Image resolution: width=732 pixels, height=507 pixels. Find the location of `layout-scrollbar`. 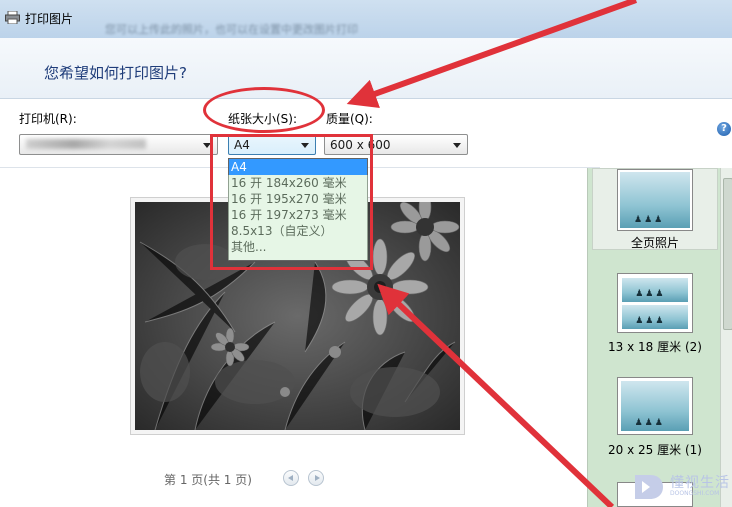

layout-scrollbar is located at coordinates (726, 337).